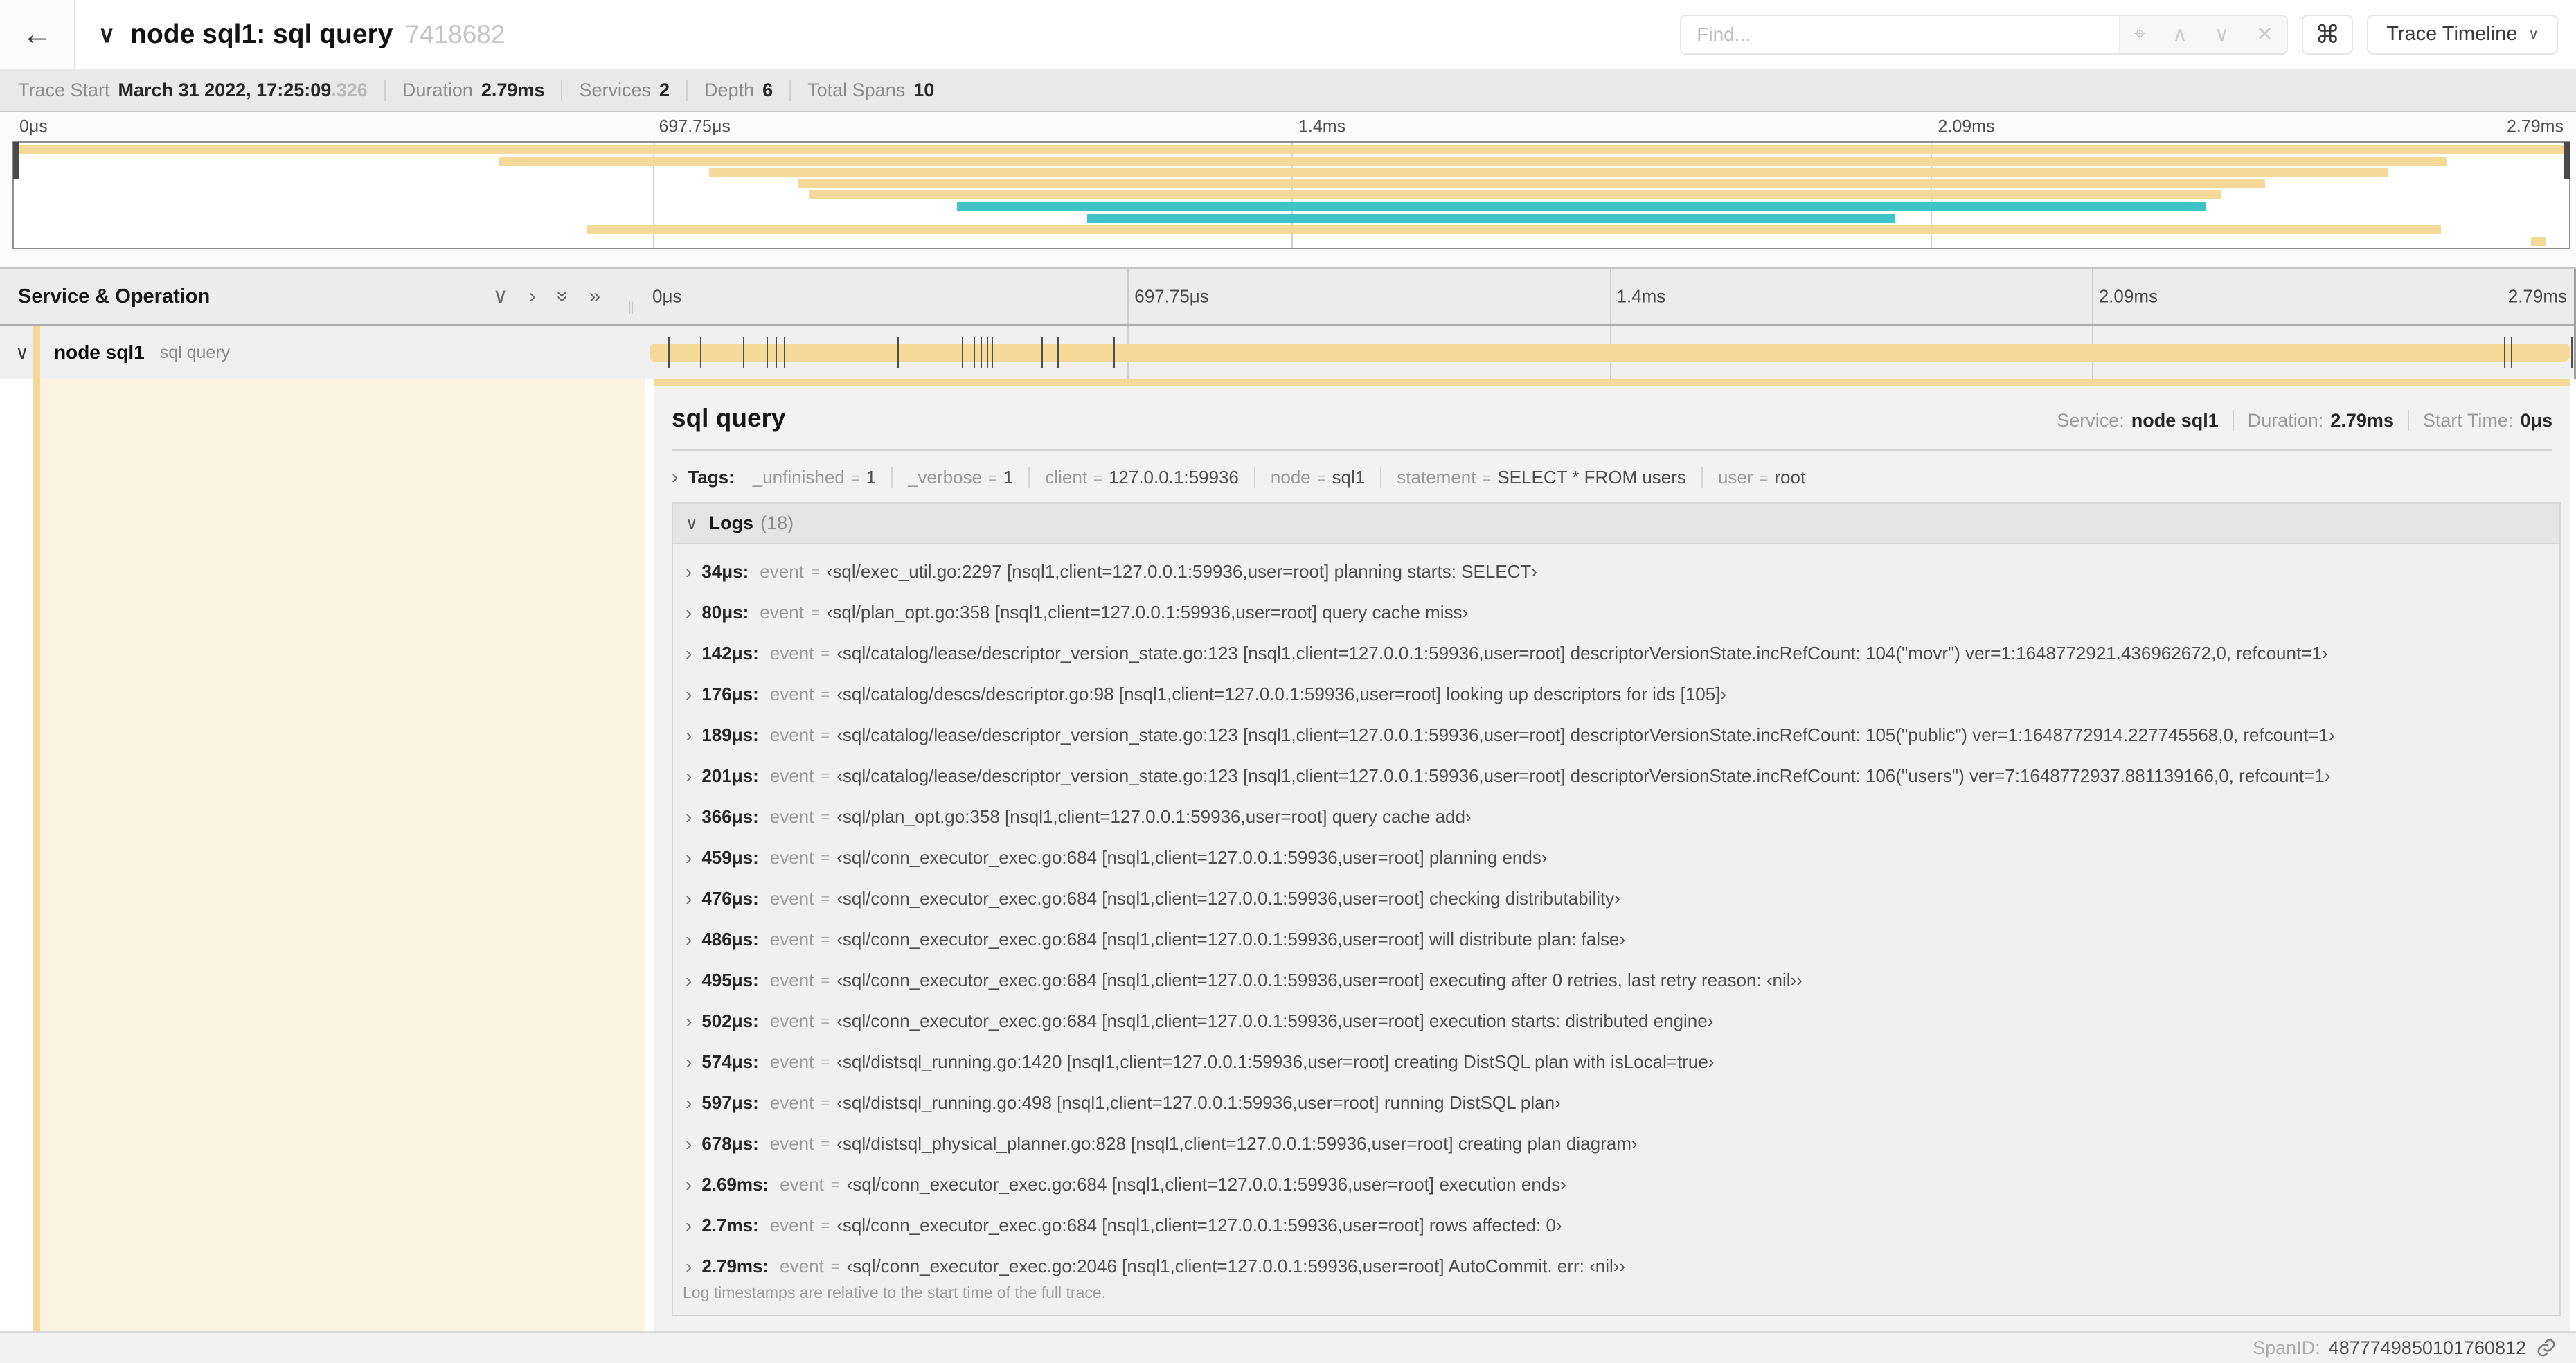 This screenshot has height=1363, width=2576. What do you see at coordinates (1066, 478) in the screenshot?
I see `tag-key: client` at bounding box center [1066, 478].